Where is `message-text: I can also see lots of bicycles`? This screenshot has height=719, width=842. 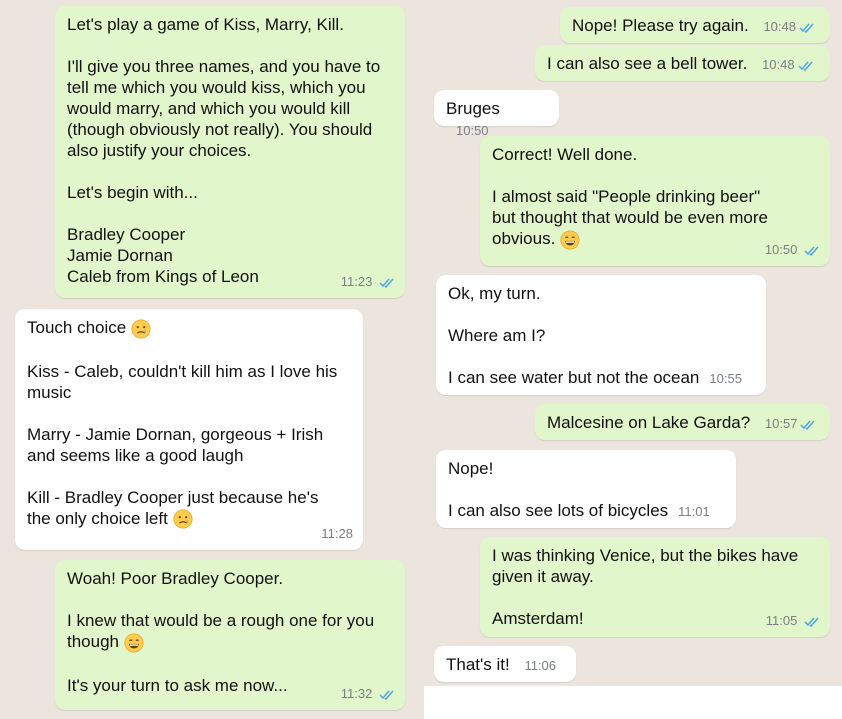
message-text: I can also see lots of bicycles is located at coordinates (558, 510).